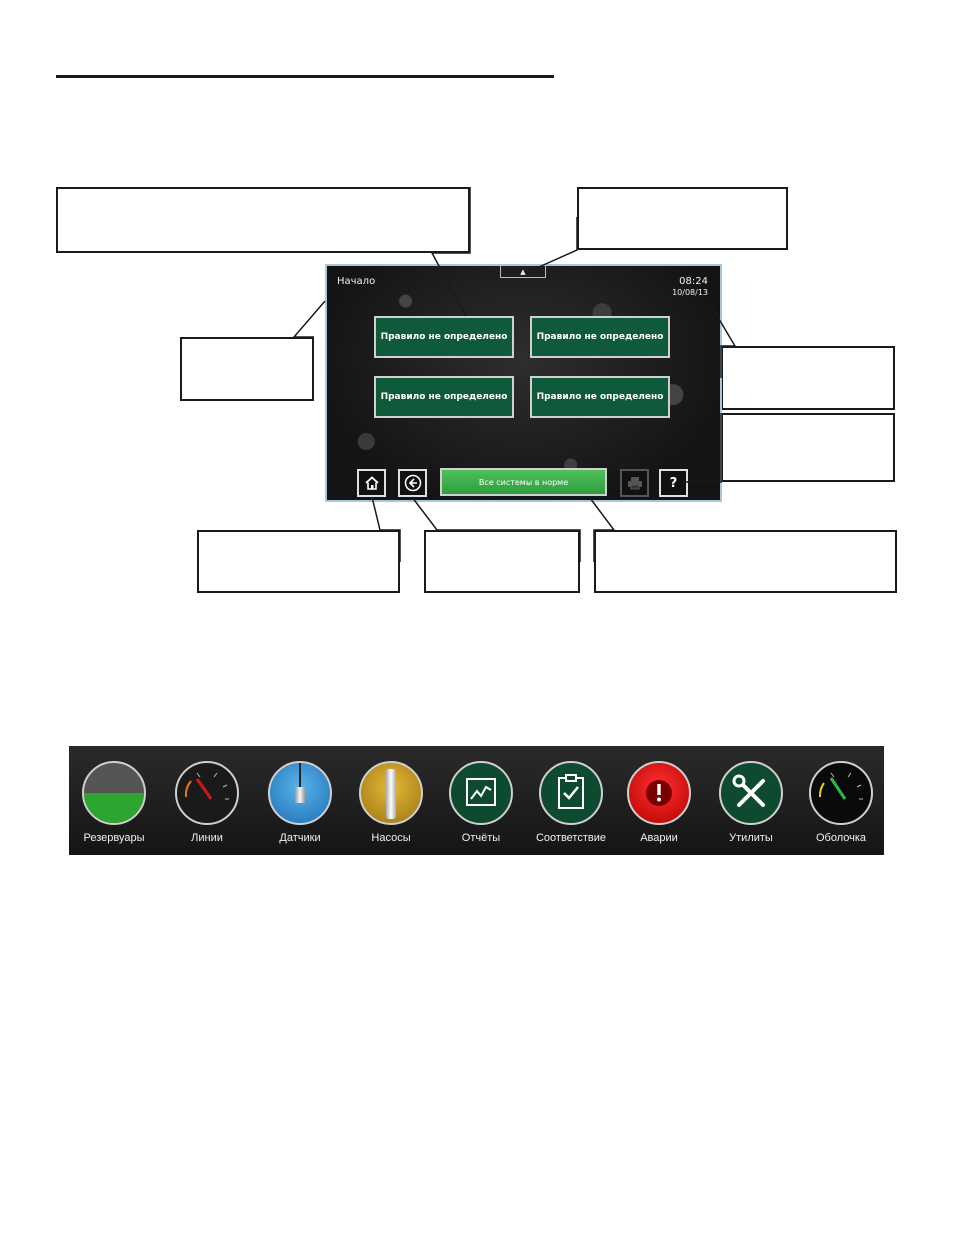  What do you see at coordinates (808, 447) in the screenshot?
I see `callout-box-help` at bounding box center [808, 447].